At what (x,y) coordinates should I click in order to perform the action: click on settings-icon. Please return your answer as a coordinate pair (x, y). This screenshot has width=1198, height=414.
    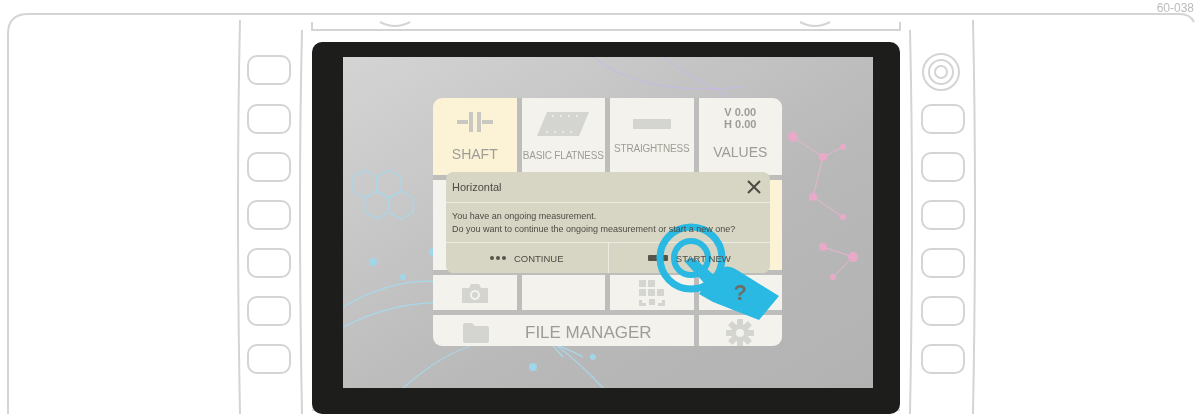
    Looking at the image, I should click on (740, 332).